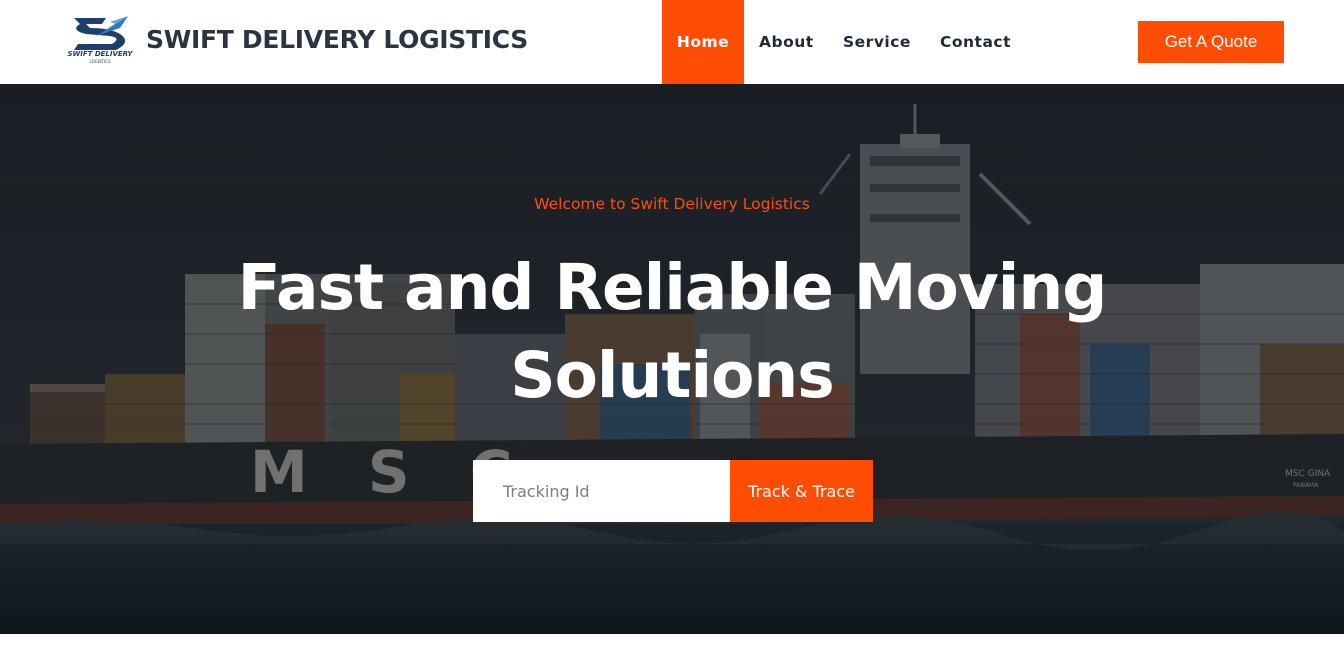 The width and height of the screenshot is (1344, 656). I want to click on track-and-trace-button: Track & Trace, so click(801, 491).